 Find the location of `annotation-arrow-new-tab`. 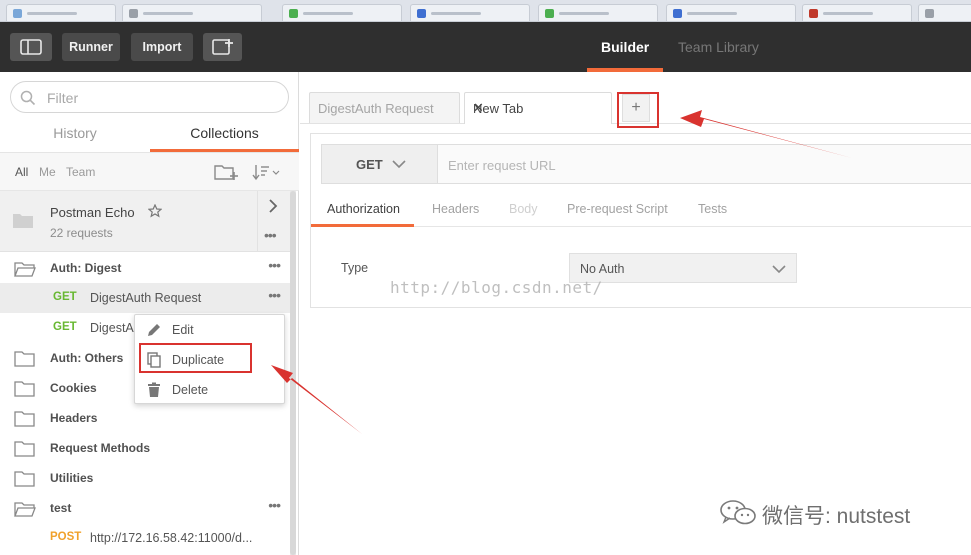

annotation-arrow-new-tab is located at coordinates (766, 134).